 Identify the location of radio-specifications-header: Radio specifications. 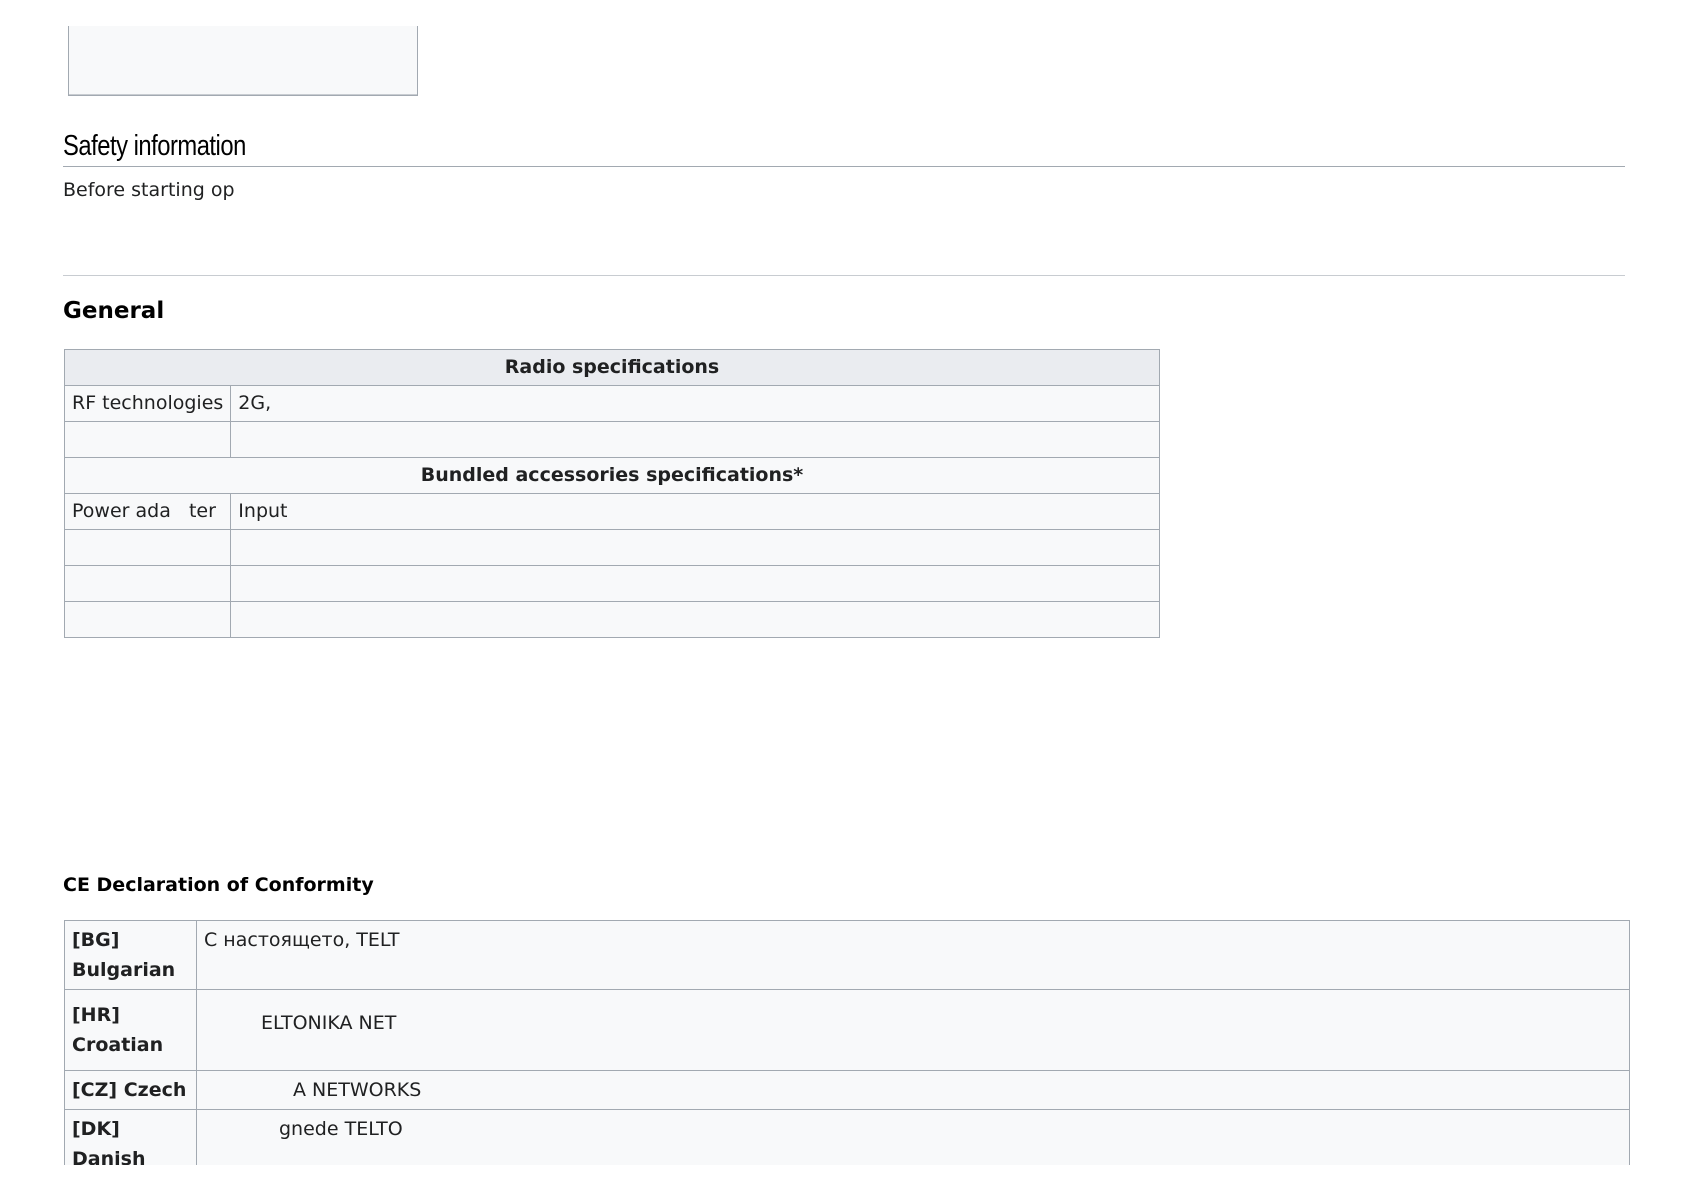
(612, 367).